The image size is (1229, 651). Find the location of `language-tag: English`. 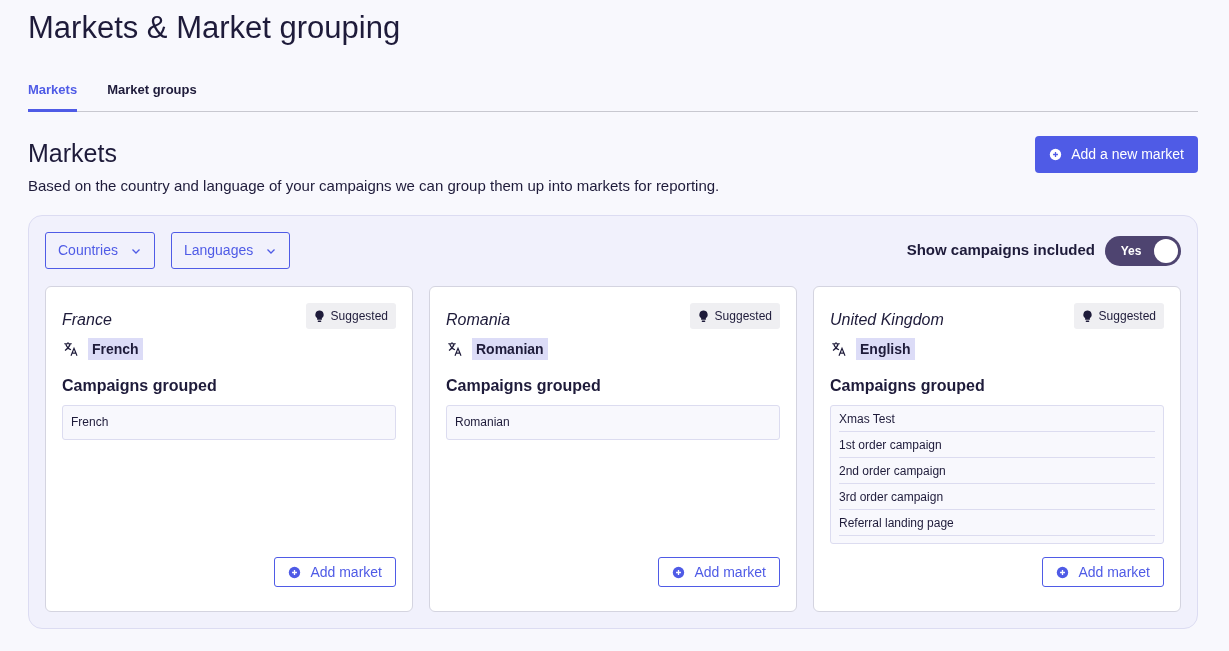

language-tag: English is located at coordinates (885, 349).